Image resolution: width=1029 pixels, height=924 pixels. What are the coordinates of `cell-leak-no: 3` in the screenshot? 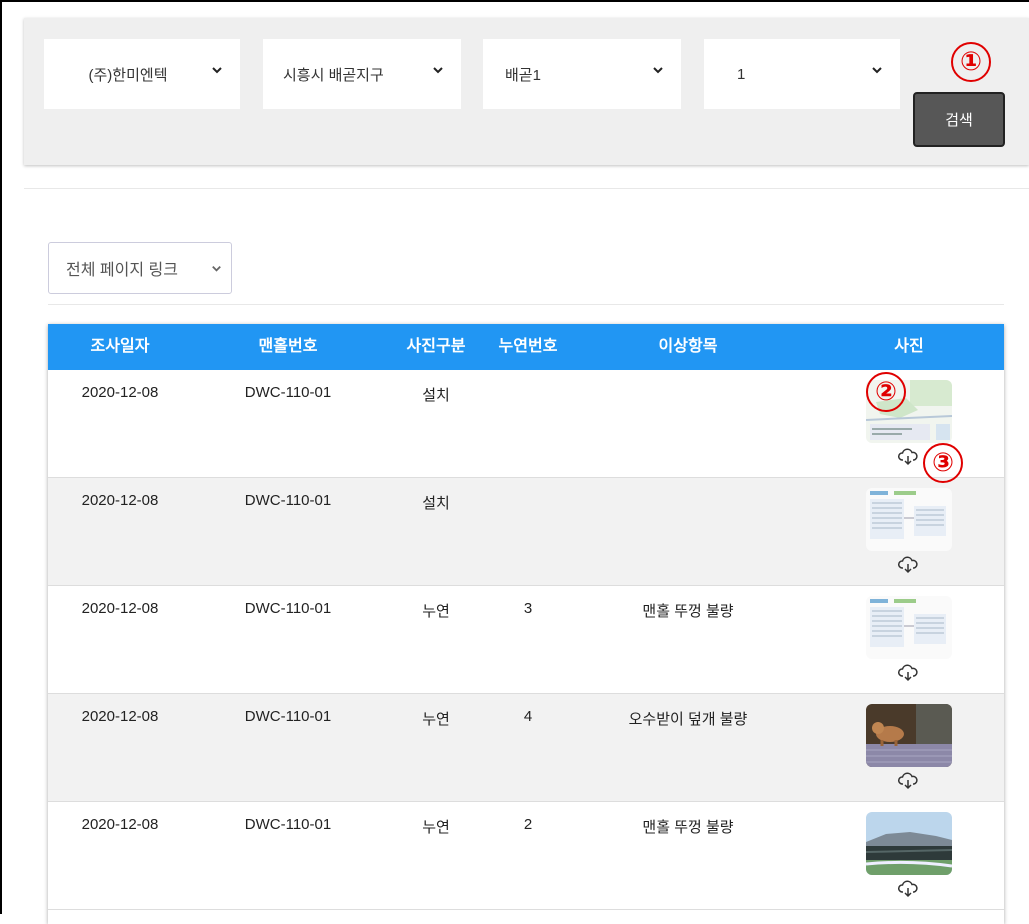 It's located at (528, 608).